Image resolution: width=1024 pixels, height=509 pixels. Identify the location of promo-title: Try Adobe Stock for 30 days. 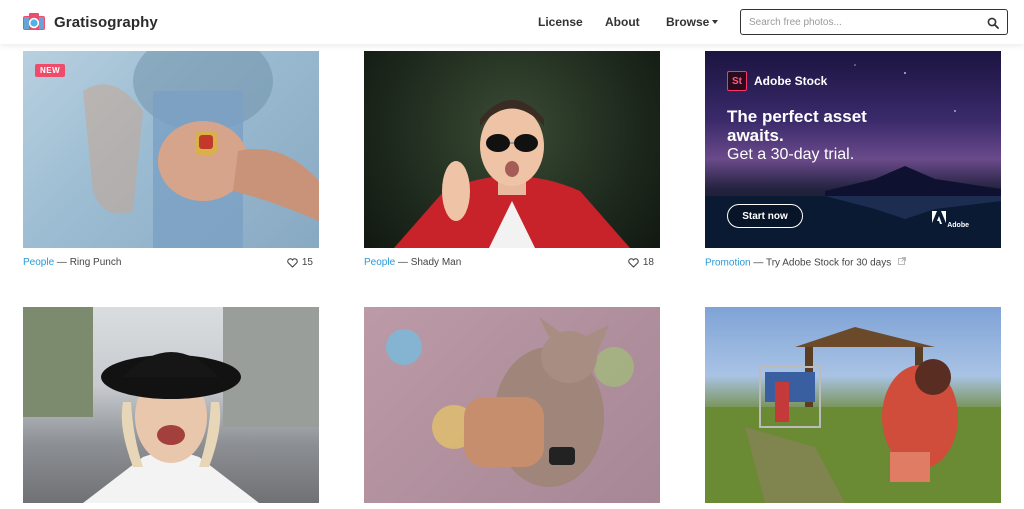
(828, 263).